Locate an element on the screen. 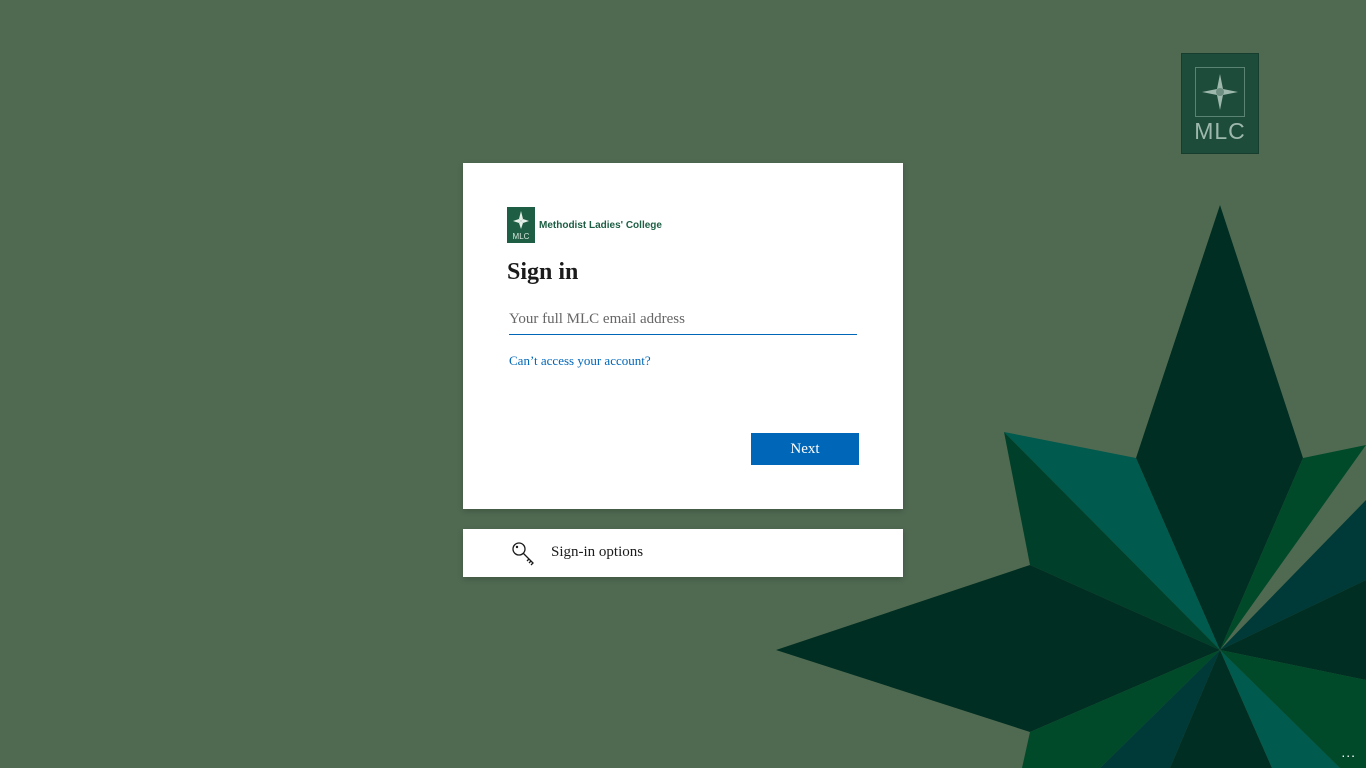 This screenshot has height=768, width=1366. email-input is located at coordinates (683, 319).